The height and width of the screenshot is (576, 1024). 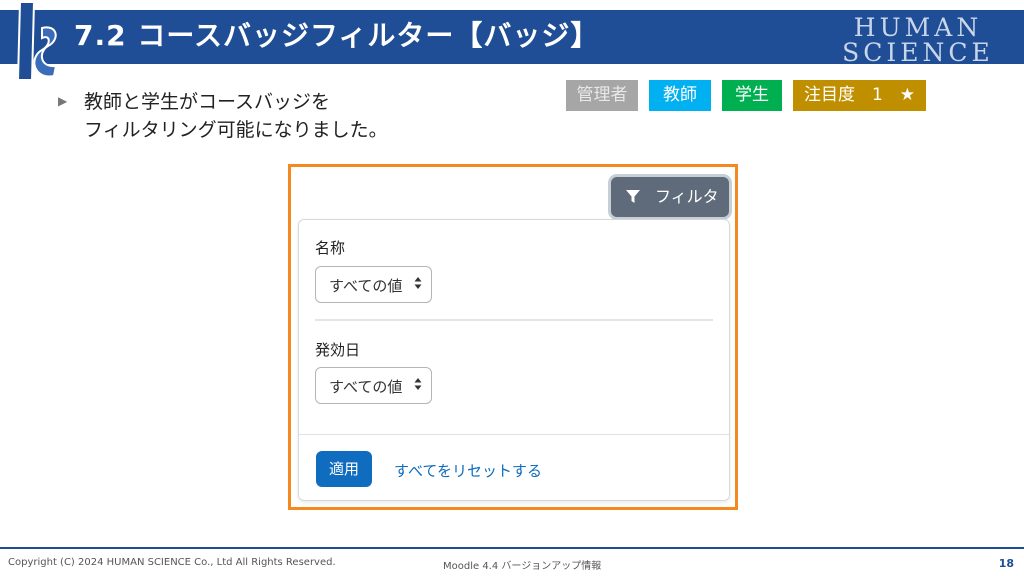 I want to click on panel-footer-divider, so click(x=514, y=434).